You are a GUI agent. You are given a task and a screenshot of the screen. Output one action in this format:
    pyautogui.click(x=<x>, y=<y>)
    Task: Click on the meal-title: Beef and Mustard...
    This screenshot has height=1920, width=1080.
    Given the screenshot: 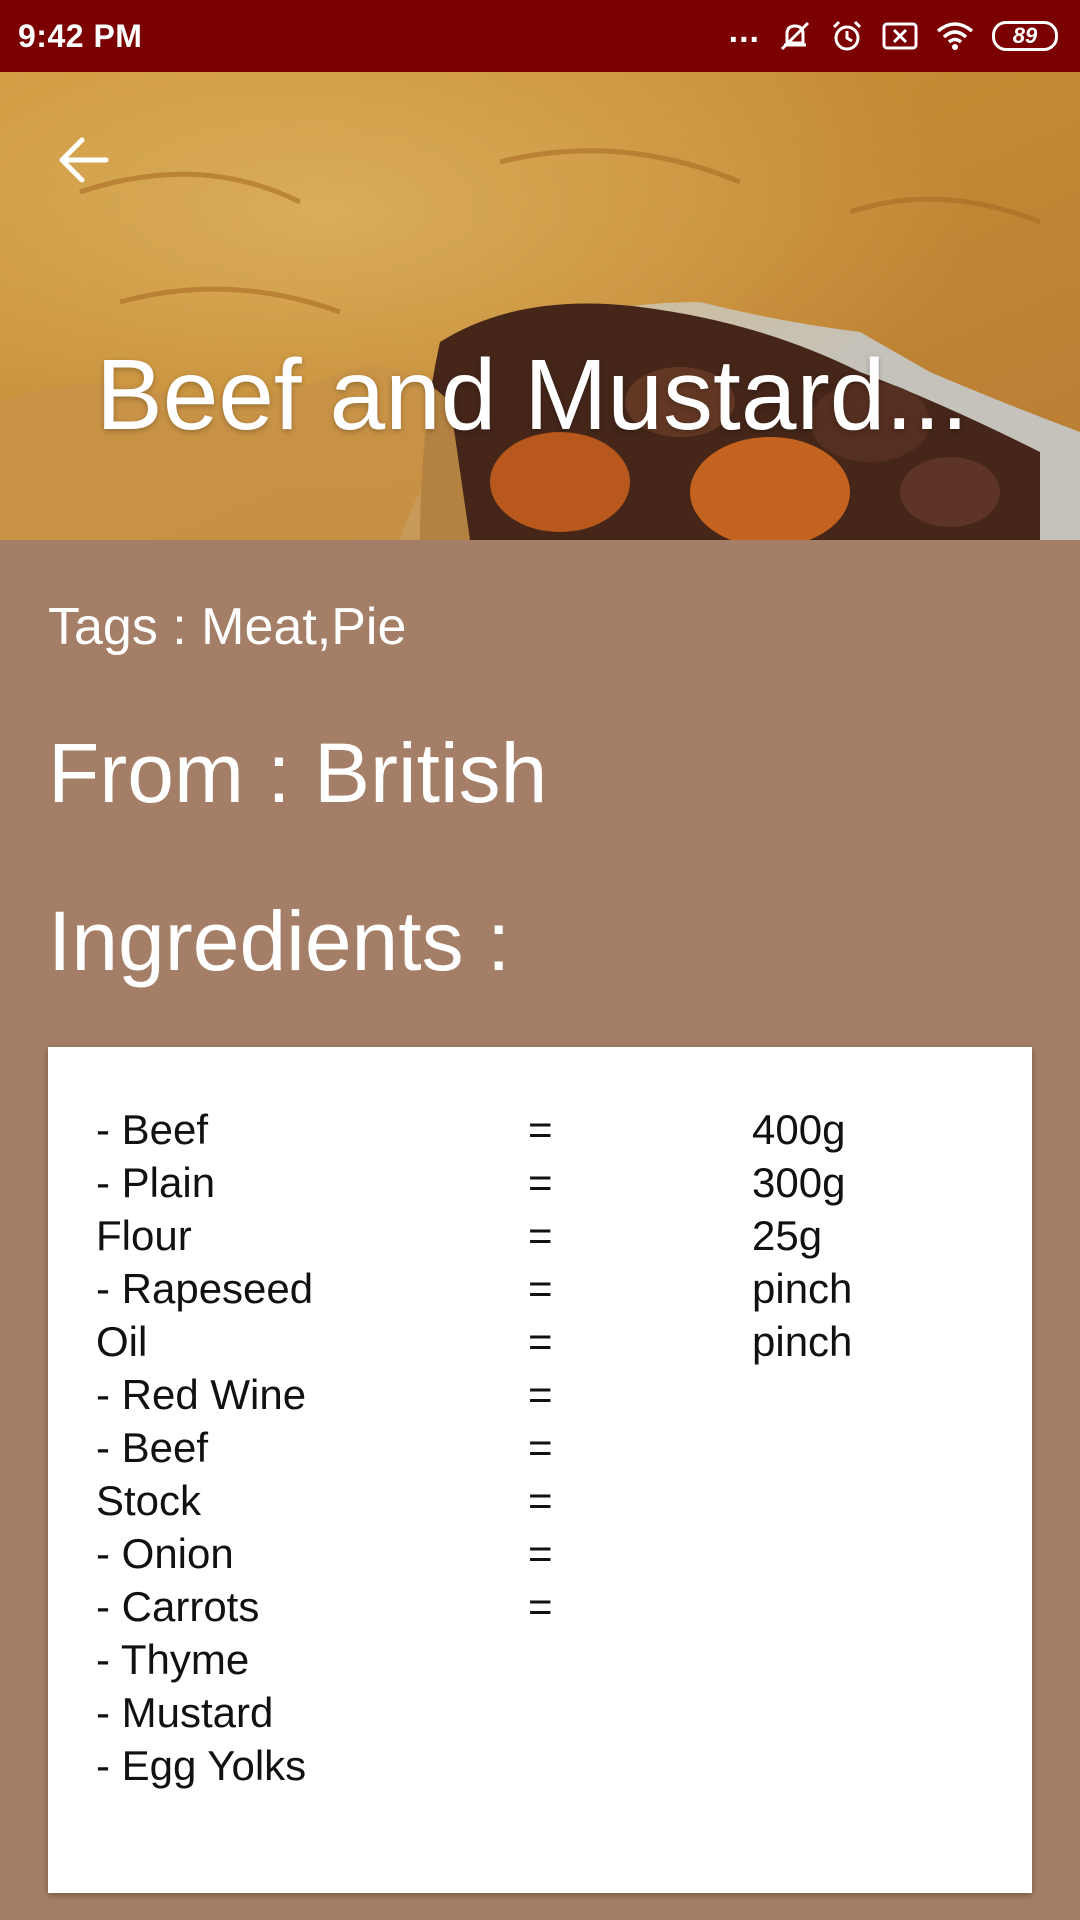 What is the action you would take?
    pyautogui.click(x=532, y=395)
    